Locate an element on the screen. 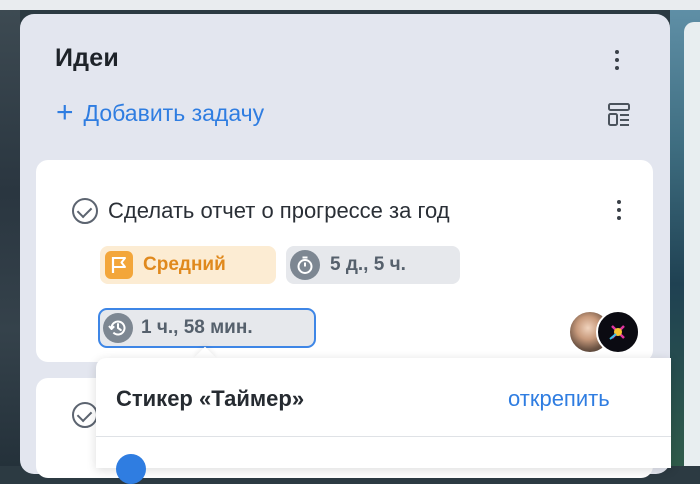 This screenshot has width=700, height=484. column-menu-icon is located at coordinates (617, 61).